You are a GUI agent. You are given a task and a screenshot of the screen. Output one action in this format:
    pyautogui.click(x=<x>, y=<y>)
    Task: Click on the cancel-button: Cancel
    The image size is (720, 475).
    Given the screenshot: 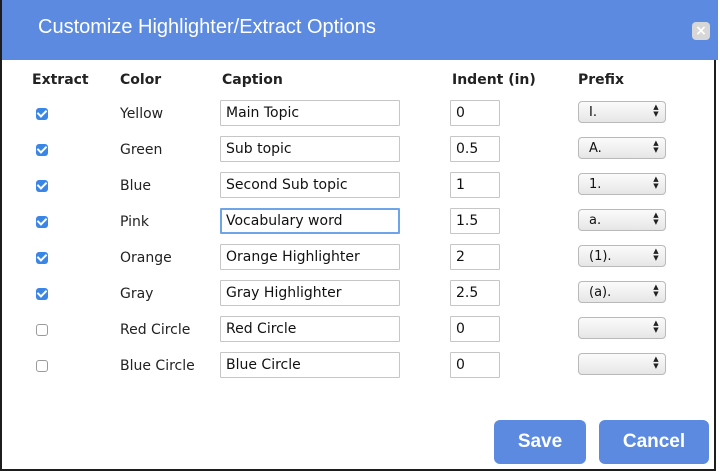 What is the action you would take?
    pyautogui.click(x=654, y=442)
    